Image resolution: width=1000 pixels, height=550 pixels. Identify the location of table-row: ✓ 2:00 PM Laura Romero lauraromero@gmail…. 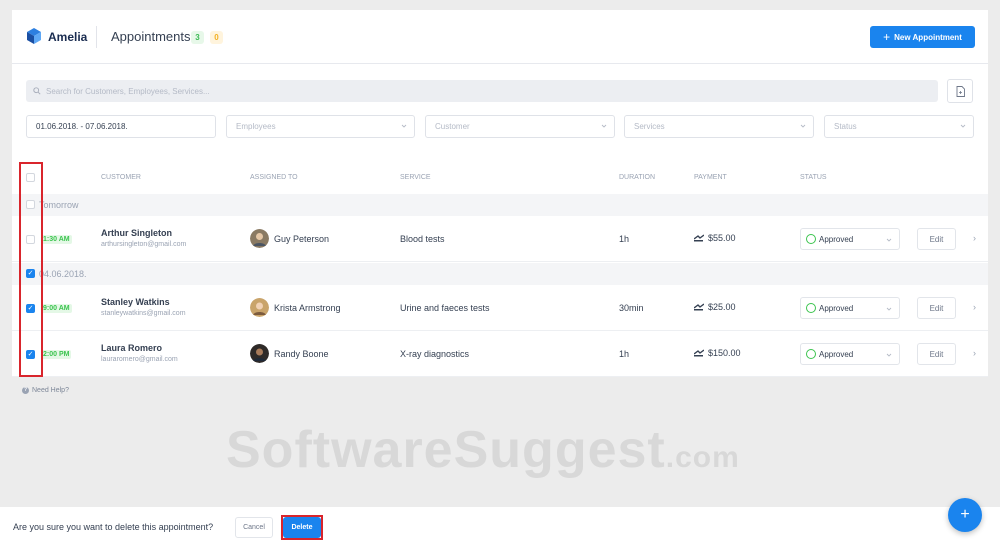
(500, 354).